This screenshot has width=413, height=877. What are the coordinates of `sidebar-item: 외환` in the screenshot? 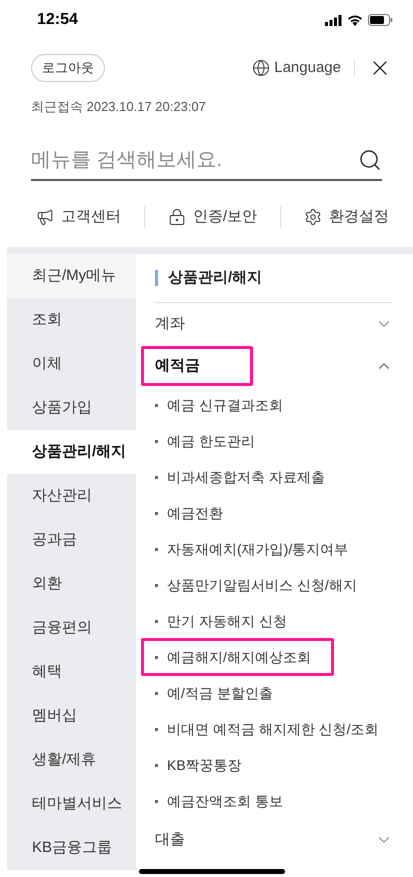 It's located at (71, 584).